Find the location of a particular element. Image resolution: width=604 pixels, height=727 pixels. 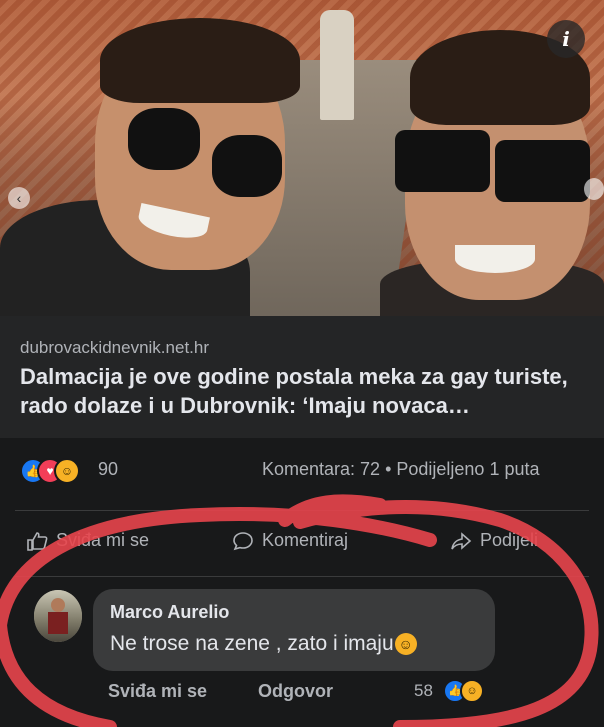

comment-text: Ne trose na zene , zato i imaju ☺ is located at coordinates (263, 644).